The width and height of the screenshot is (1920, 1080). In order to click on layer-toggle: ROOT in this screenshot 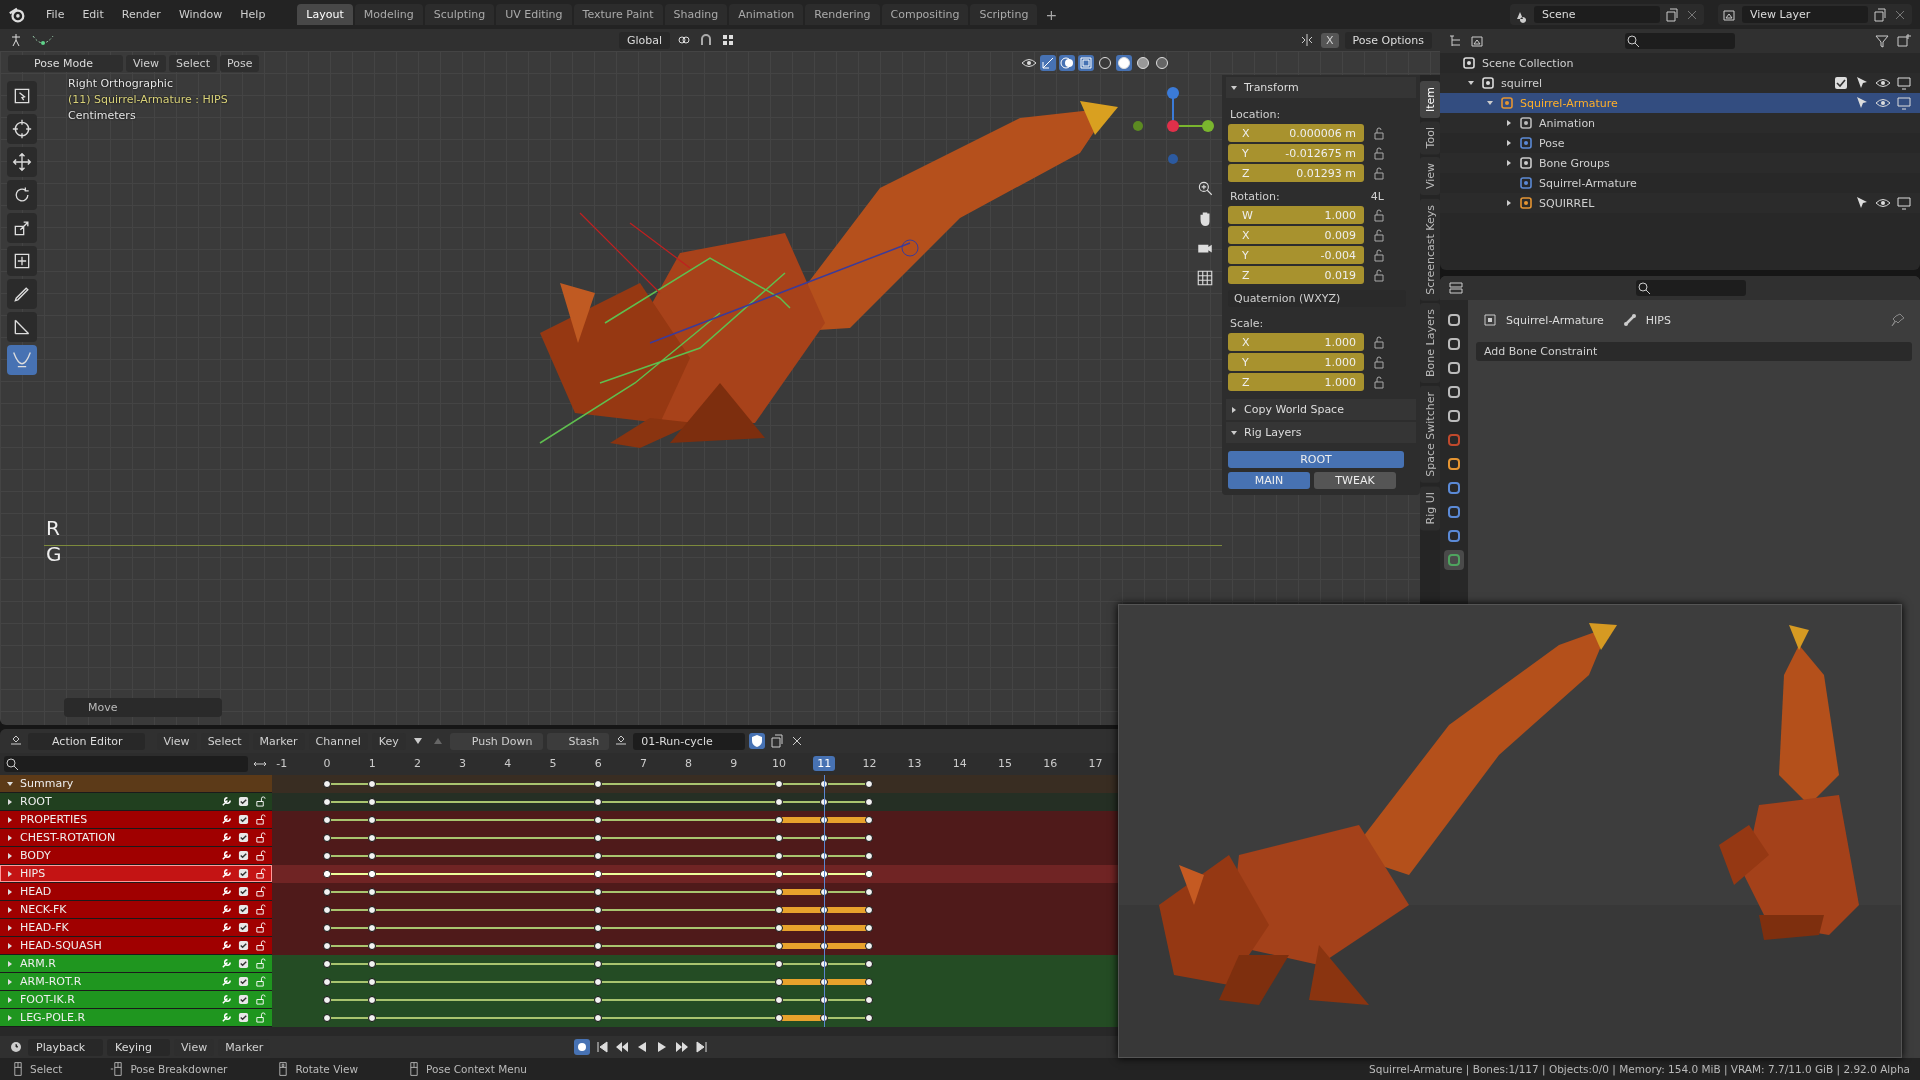, I will do `click(1316, 459)`.